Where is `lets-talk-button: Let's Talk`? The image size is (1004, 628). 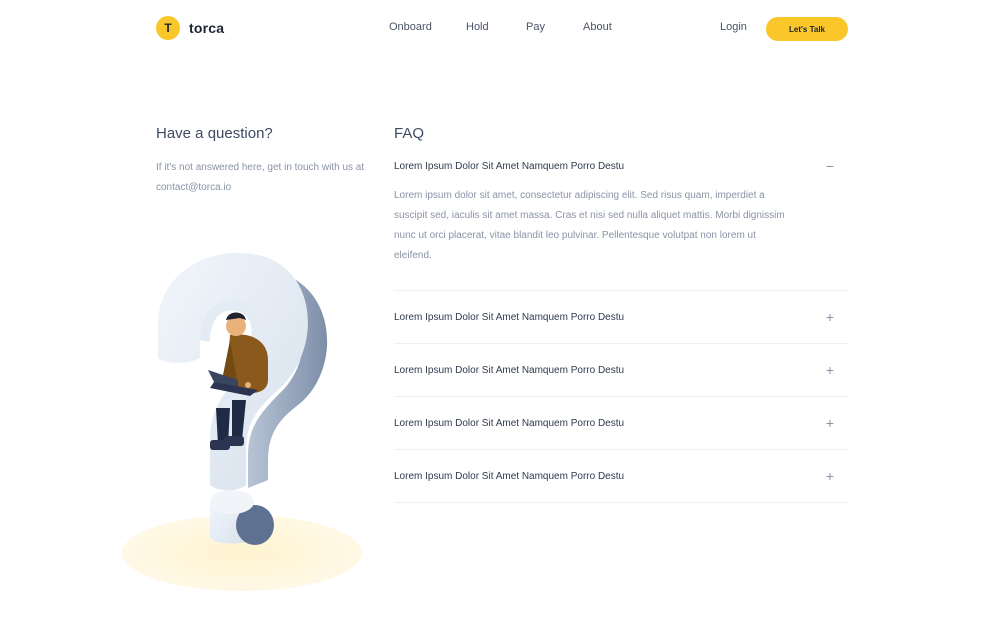
lets-talk-button: Let's Talk is located at coordinates (807, 29).